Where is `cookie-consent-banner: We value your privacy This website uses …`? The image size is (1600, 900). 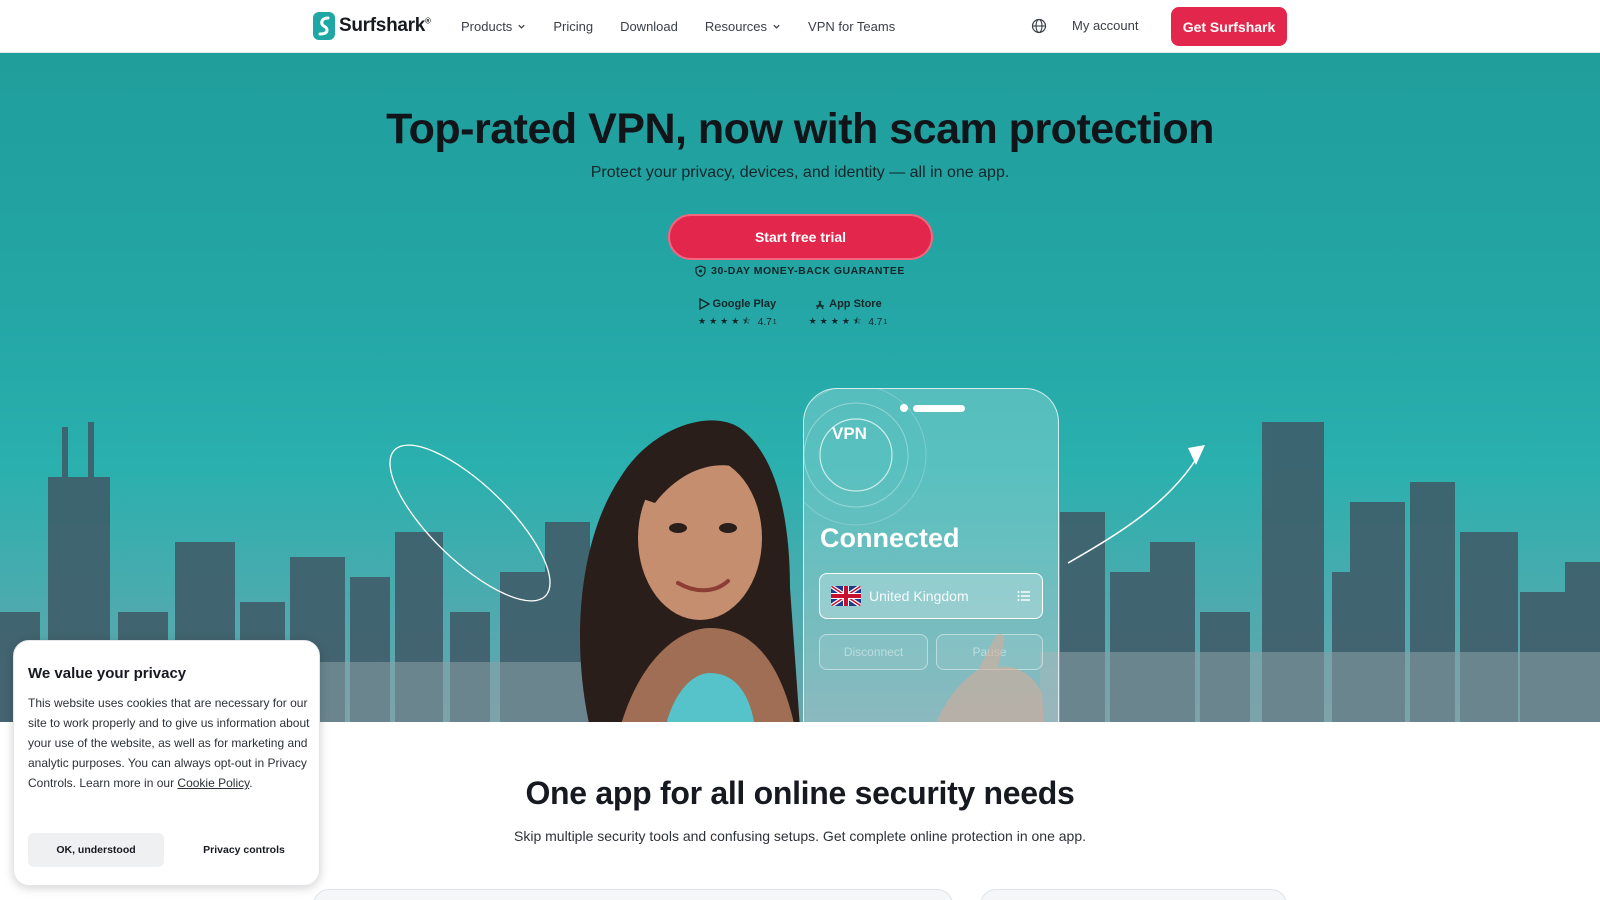
cookie-consent-banner: We value your privacy This website uses … is located at coordinates (166, 763).